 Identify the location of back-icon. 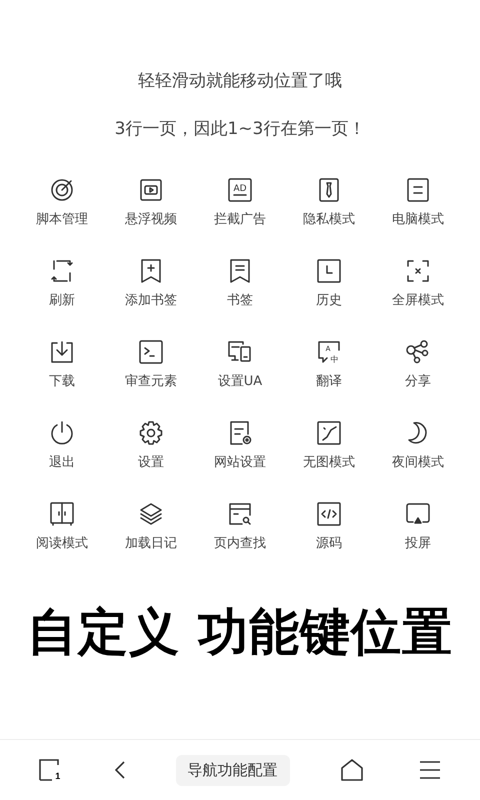
(119, 770).